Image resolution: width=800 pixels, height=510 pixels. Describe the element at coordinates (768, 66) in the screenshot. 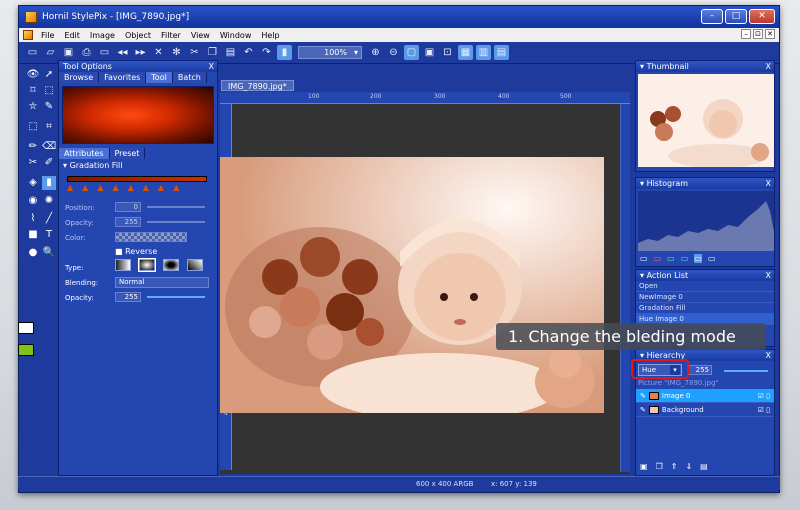

I see `thumbnail-close: X` at that location.